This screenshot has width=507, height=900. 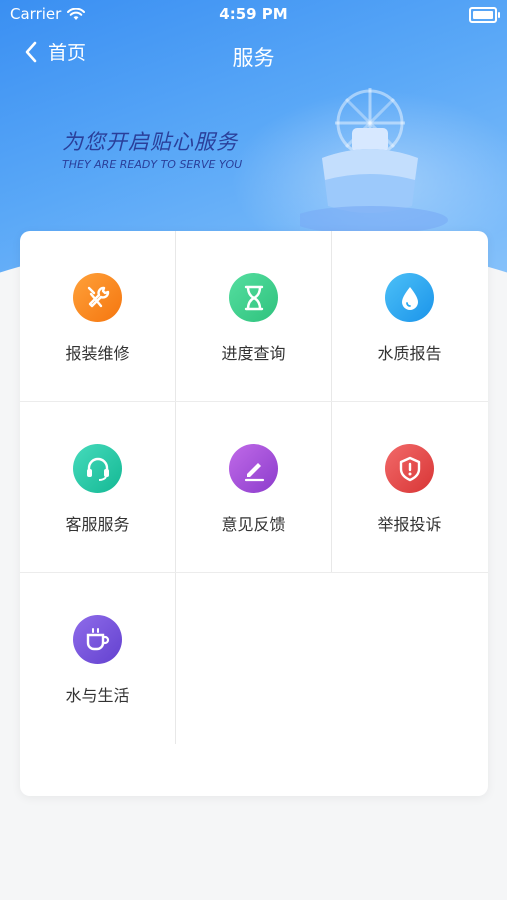 I want to click on service-item-repair: 报装维修, so click(x=97, y=316).